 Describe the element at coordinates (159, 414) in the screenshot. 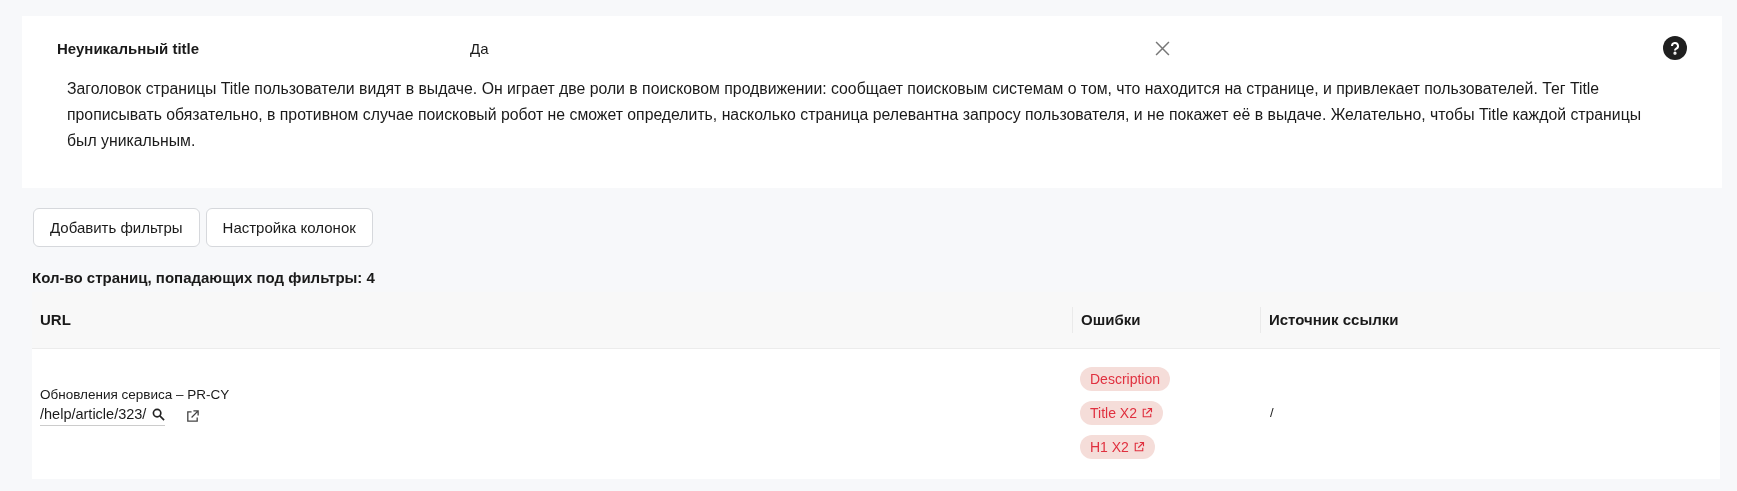

I see `search-icon` at that location.